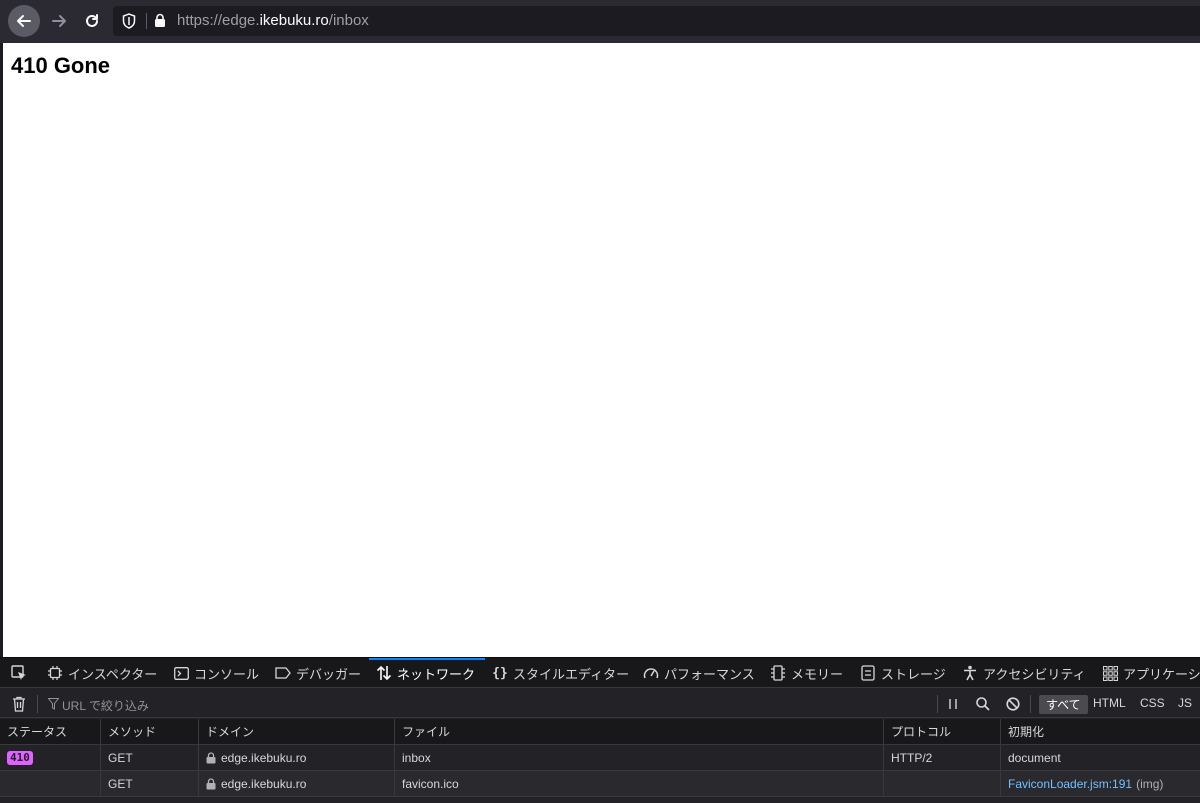 The width and height of the screenshot is (1200, 803). Describe the element at coordinates (50, 783) in the screenshot. I see `status-cell` at that location.